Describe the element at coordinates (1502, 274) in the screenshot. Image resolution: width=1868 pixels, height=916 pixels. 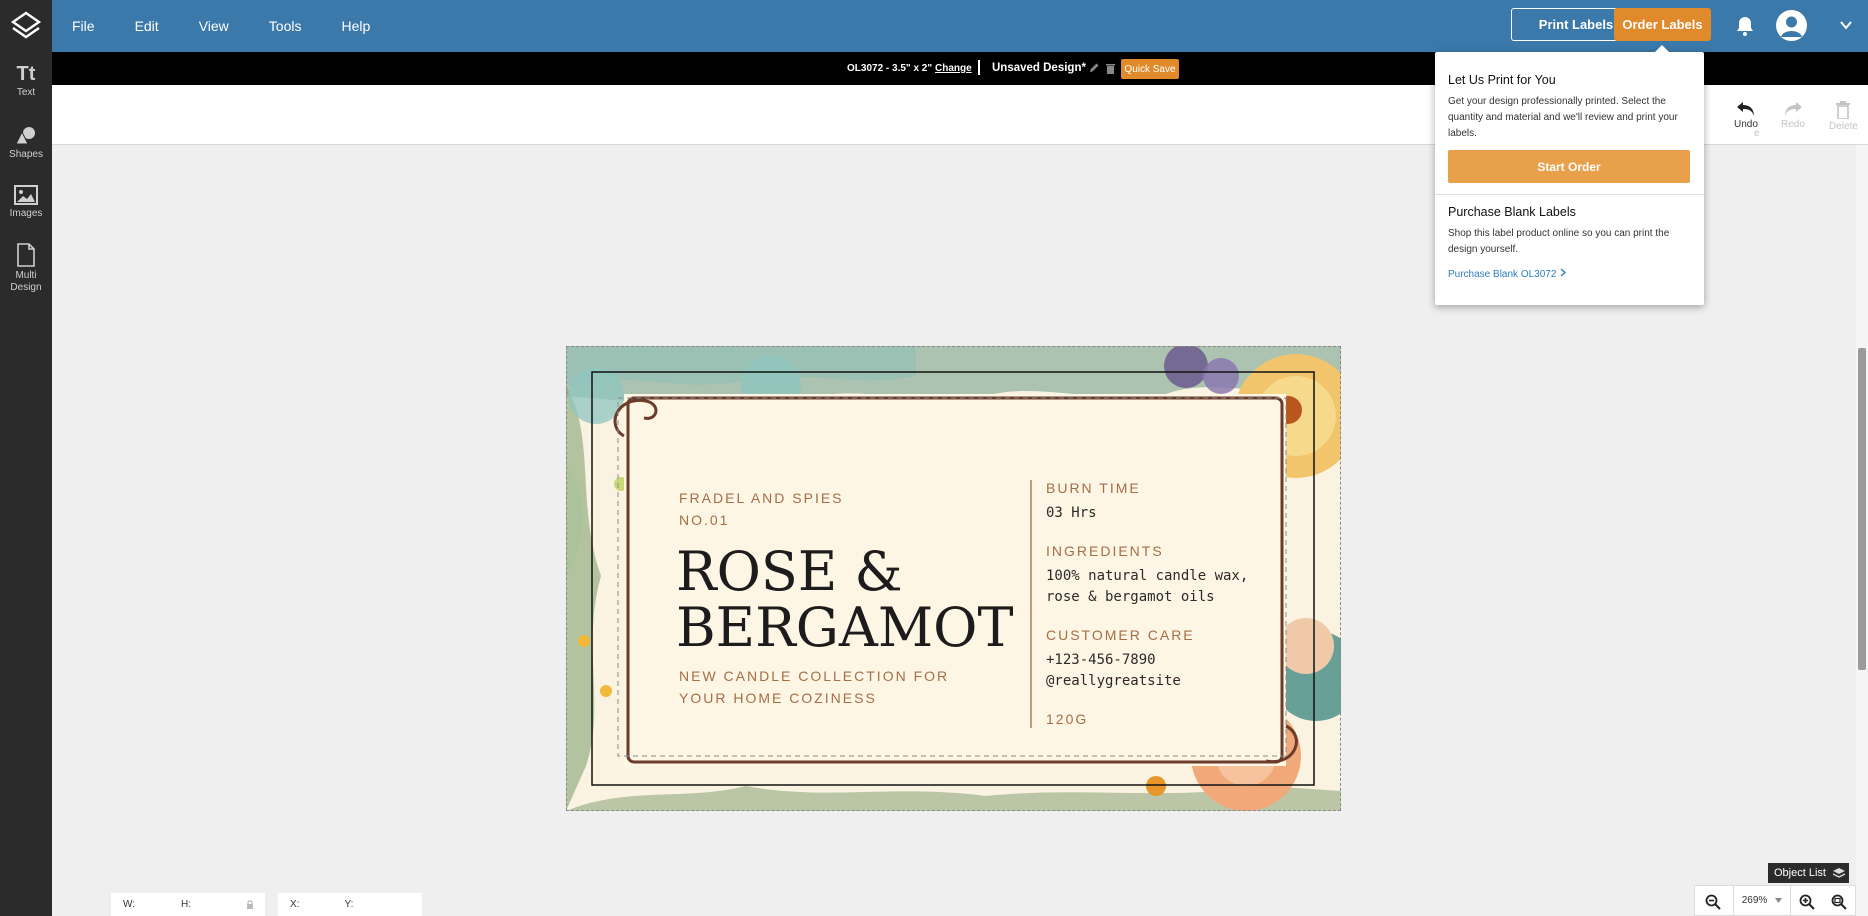
I see `purchase-blank-link-label: Purchase Blank OL3072` at that location.